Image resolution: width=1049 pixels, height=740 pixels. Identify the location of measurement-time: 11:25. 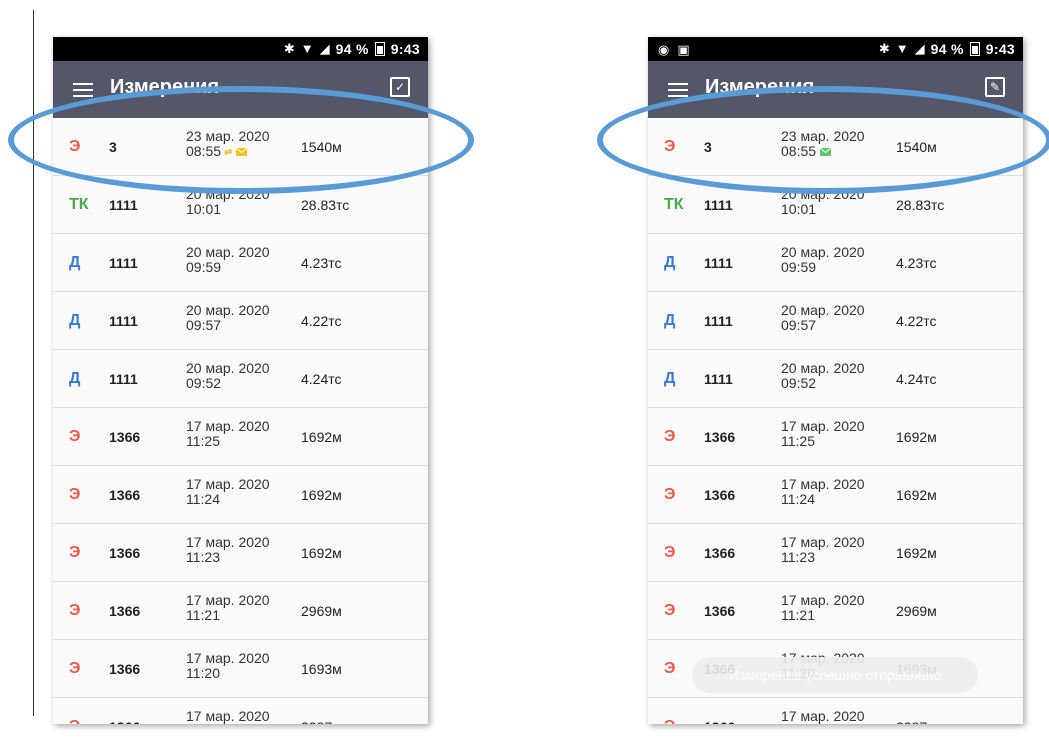
(823, 441).